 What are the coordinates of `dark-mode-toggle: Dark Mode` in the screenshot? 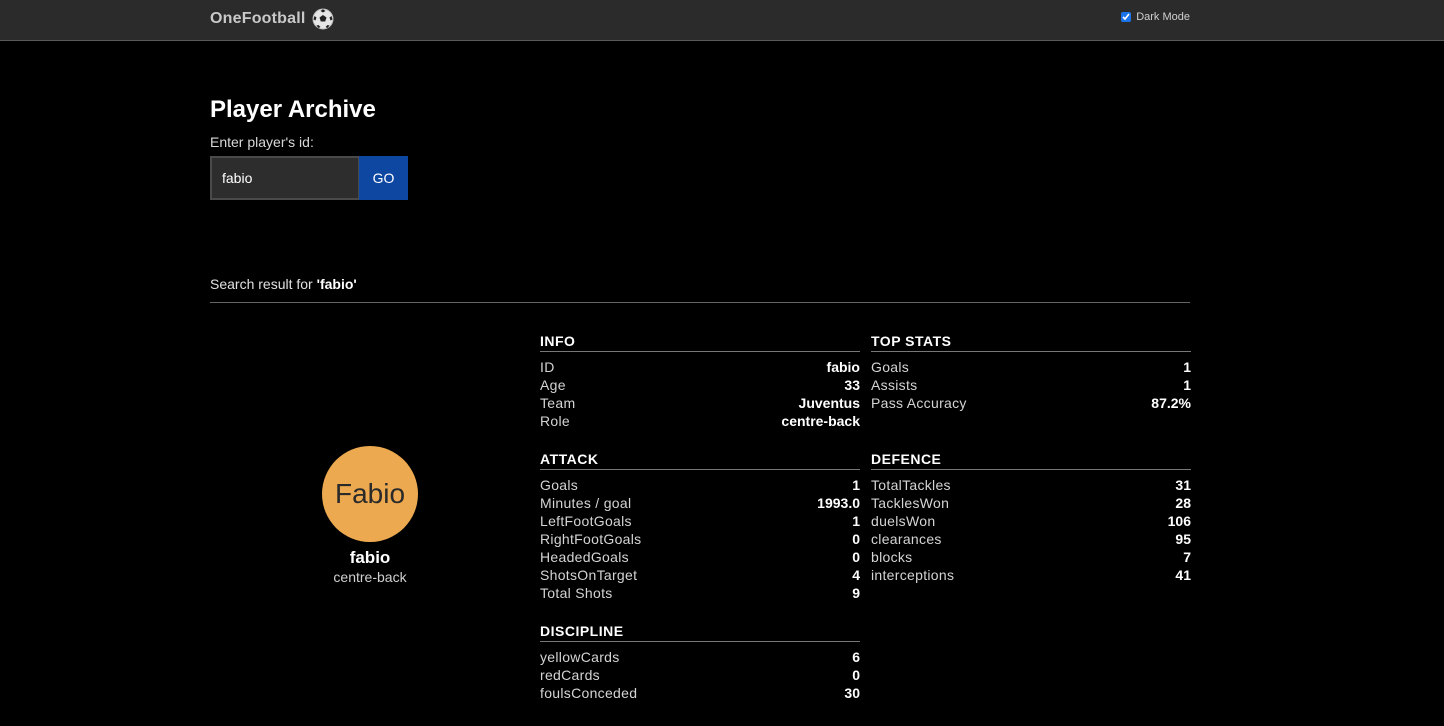 It's located at (1155, 17).